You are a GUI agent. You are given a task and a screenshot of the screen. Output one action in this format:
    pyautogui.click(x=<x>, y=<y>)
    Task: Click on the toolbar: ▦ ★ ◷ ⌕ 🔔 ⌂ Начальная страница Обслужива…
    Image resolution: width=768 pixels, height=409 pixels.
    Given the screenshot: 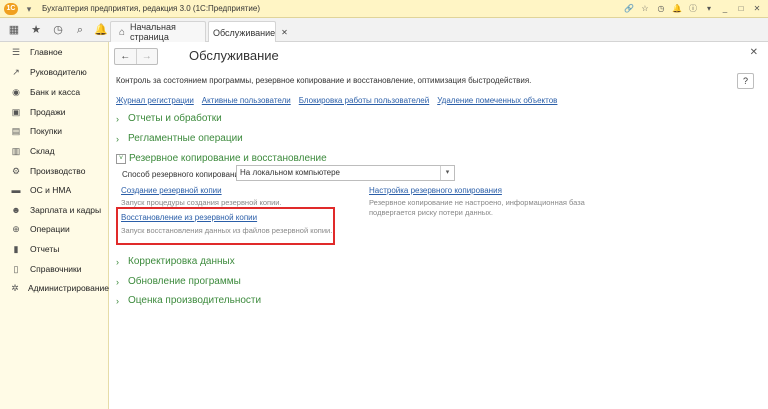 What is the action you would take?
    pyautogui.click(x=384, y=30)
    